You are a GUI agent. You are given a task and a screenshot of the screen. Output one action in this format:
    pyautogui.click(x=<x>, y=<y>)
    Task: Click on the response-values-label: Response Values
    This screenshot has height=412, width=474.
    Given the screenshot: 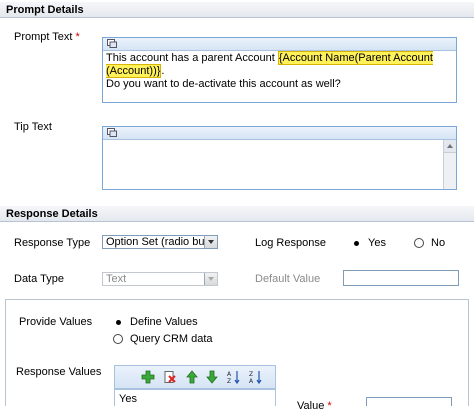 What is the action you would take?
    pyautogui.click(x=59, y=372)
    